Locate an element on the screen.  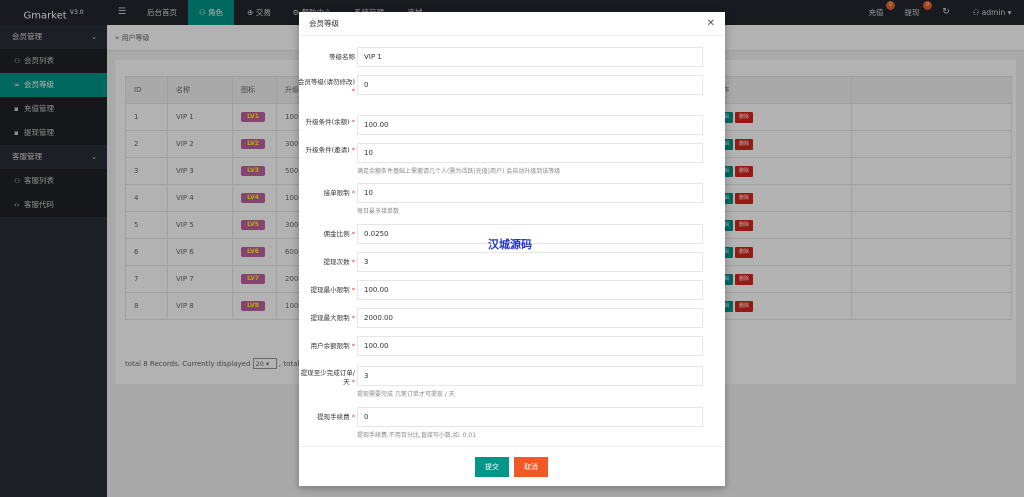
field-help: 提现手续费,不用百分比,直接写小数,如: 0.01 is located at coordinates (417, 435).